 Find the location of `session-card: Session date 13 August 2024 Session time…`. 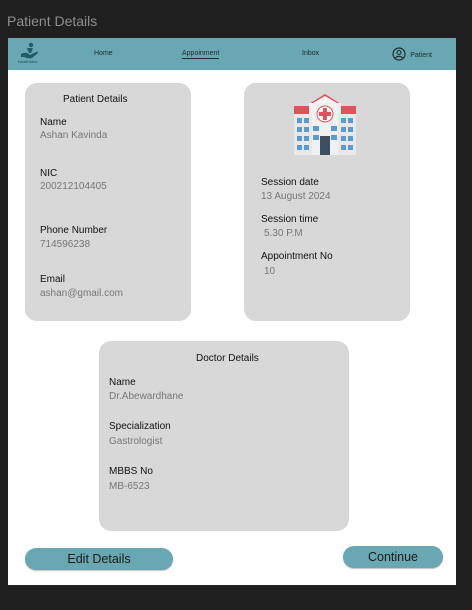

session-card: Session date 13 August 2024 Session time… is located at coordinates (327, 202).